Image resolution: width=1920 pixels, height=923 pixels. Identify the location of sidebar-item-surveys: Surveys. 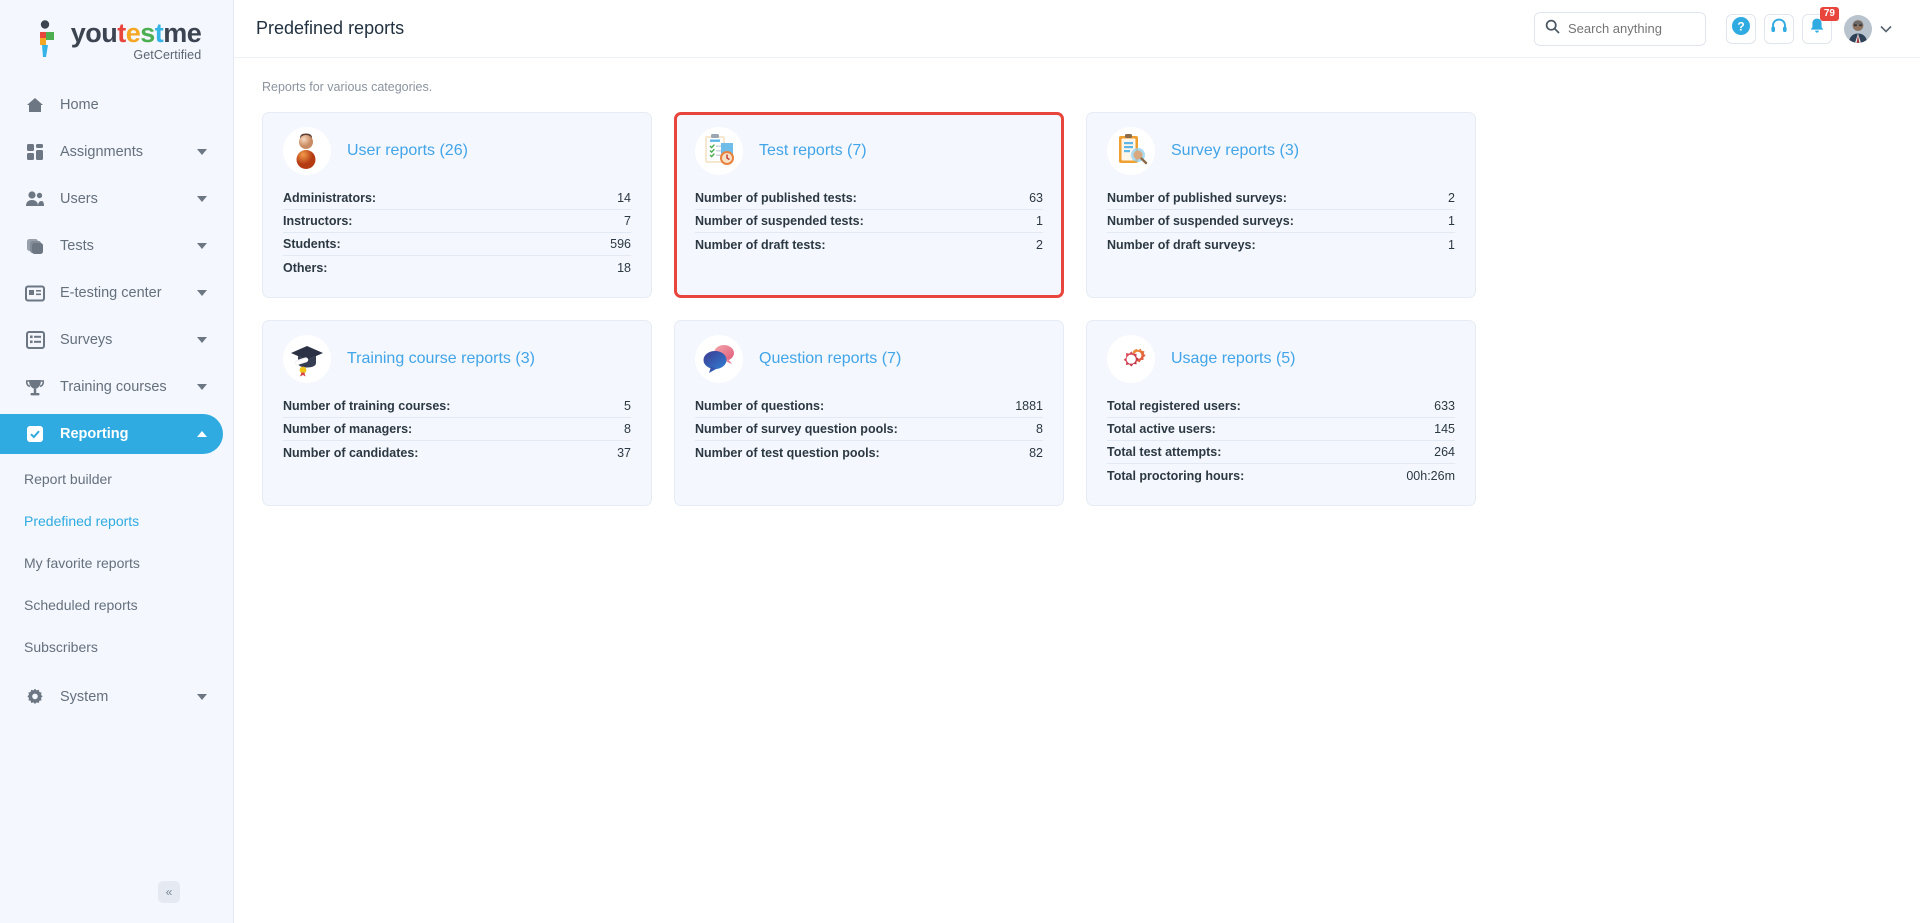
(111, 340).